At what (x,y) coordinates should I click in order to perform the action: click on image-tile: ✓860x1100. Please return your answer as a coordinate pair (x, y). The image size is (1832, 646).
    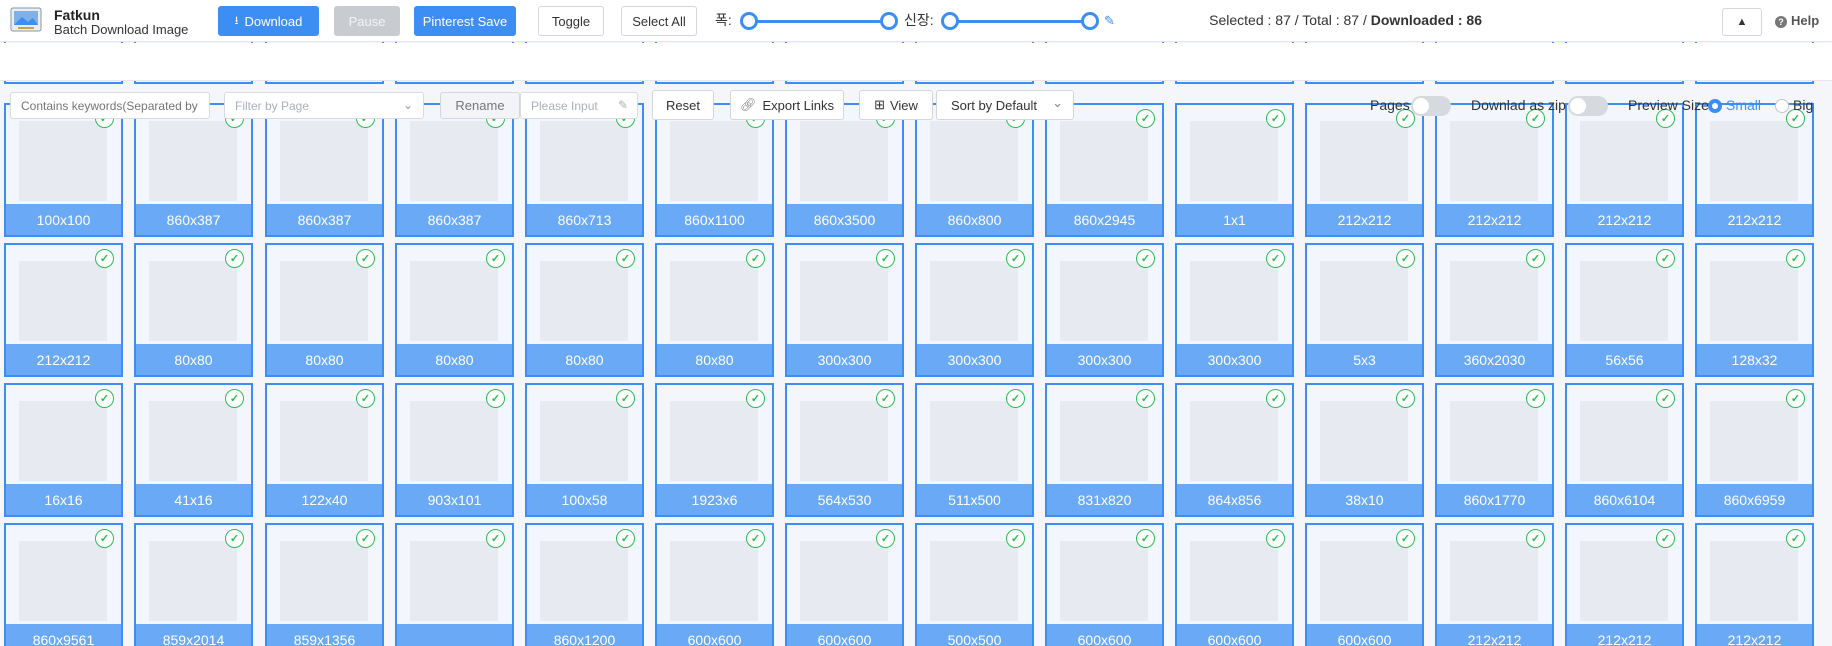
    Looking at the image, I should click on (714, 170).